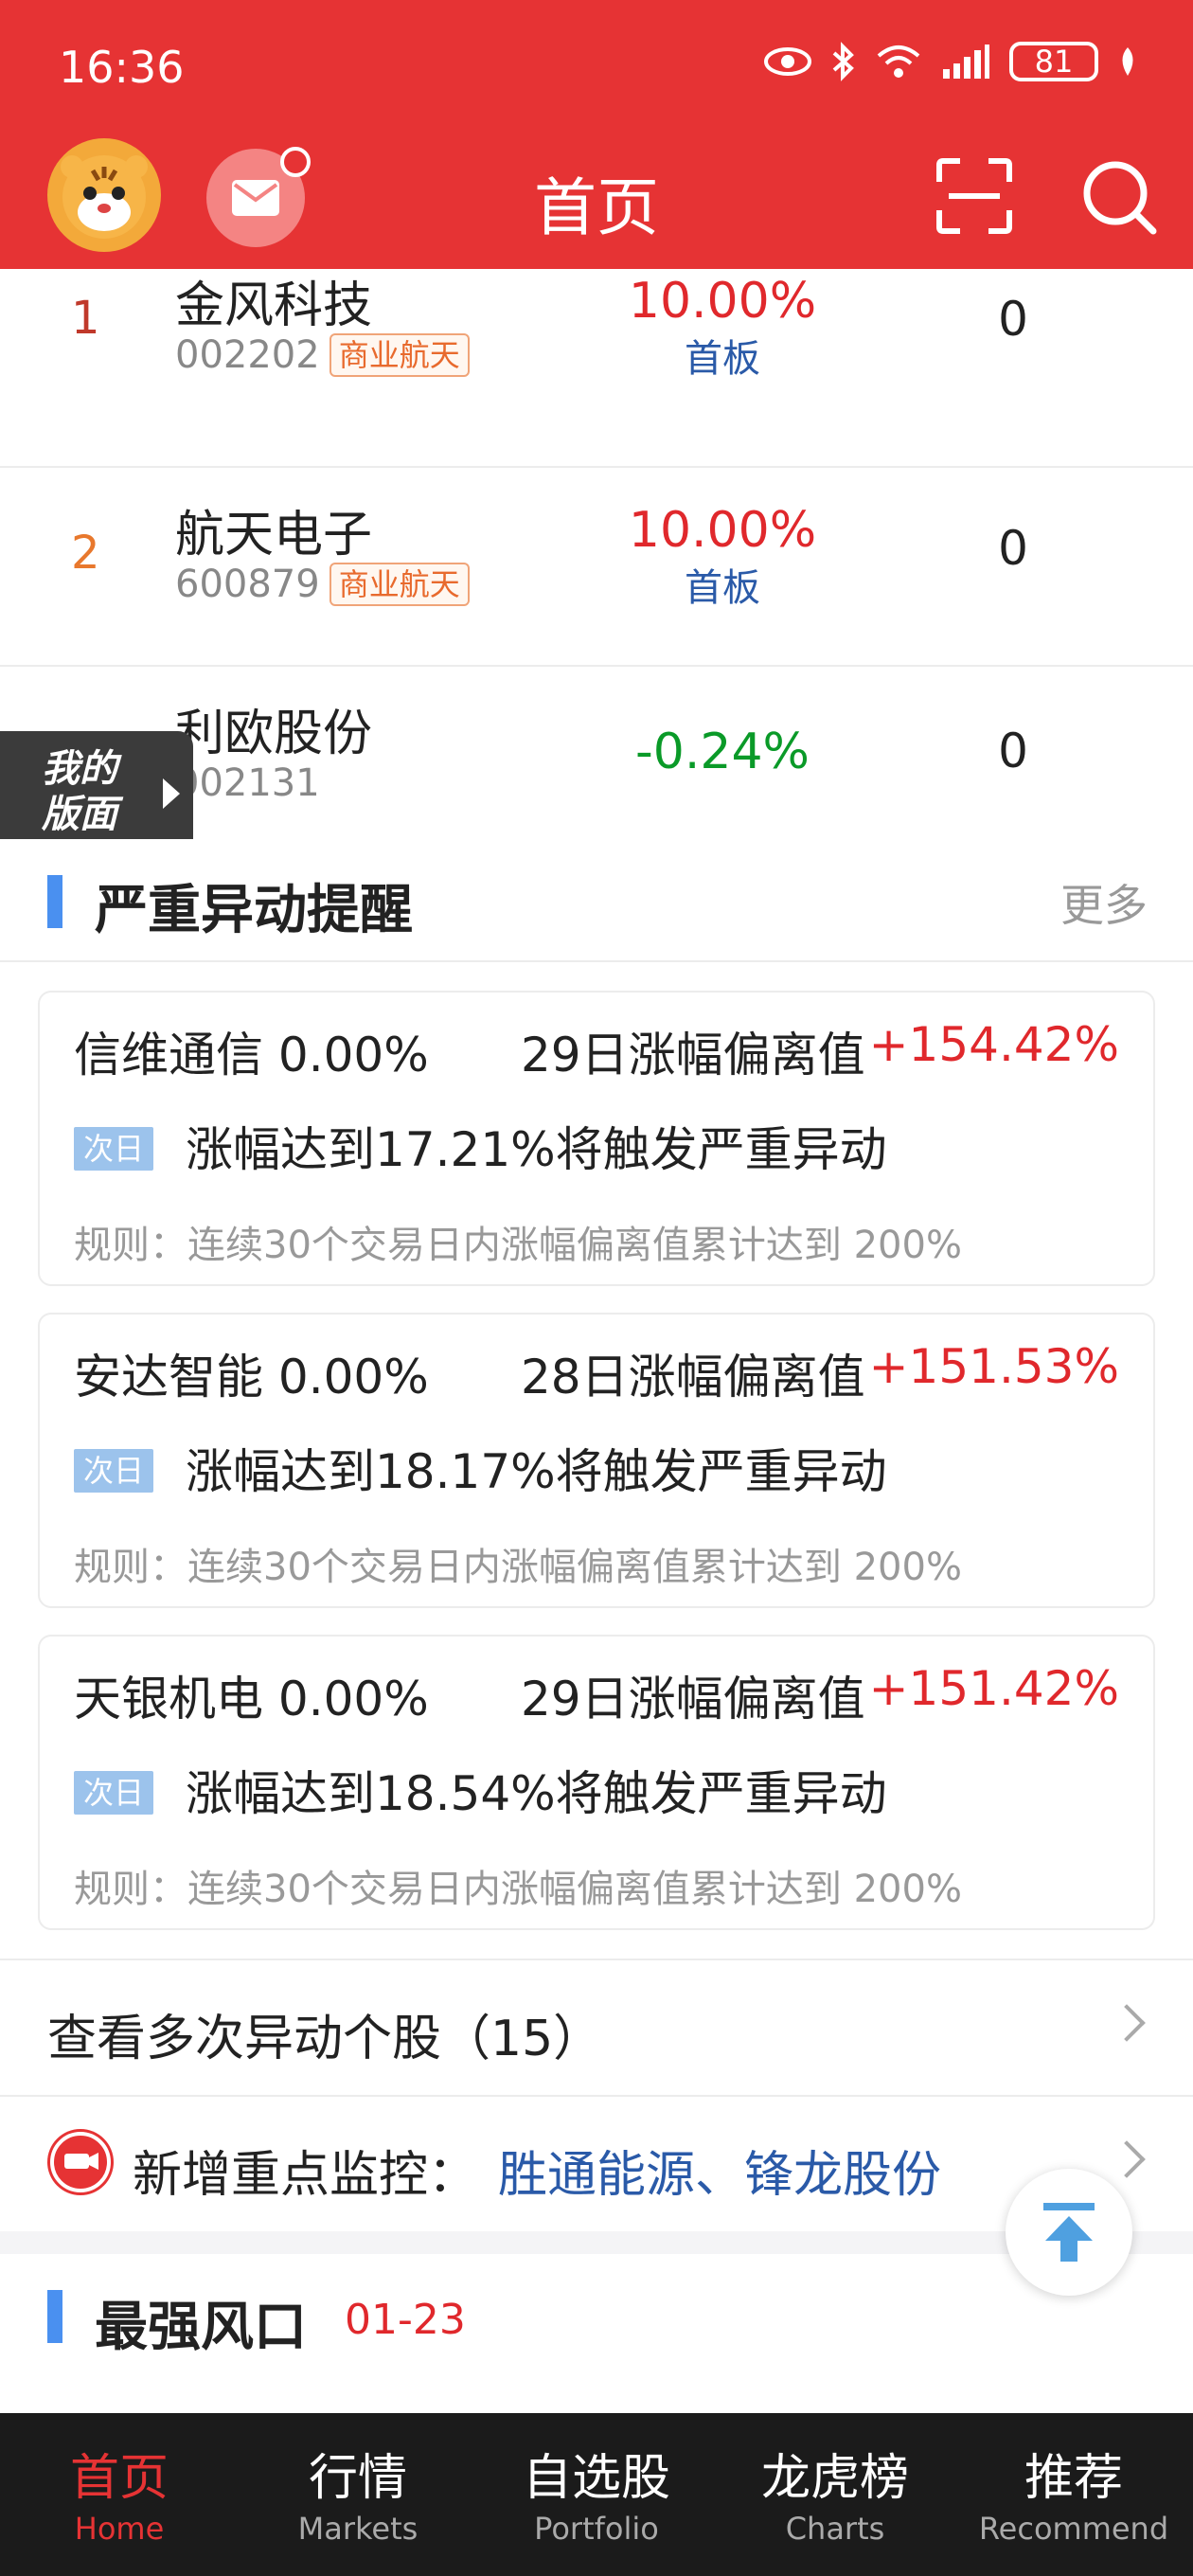 The image size is (1193, 2576). Describe the element at coordinates (122, 67) in the screenshot. I see `status-time: 16:36` at that location.